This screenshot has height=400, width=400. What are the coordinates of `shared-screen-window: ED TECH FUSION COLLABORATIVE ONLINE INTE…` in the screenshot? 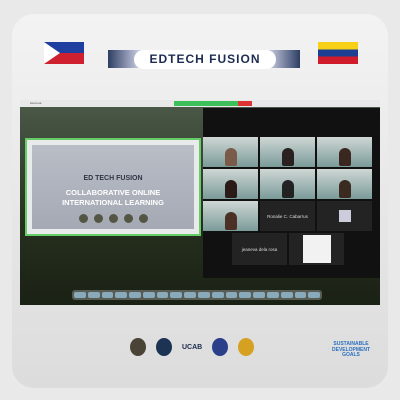 It's located at (113, 187).